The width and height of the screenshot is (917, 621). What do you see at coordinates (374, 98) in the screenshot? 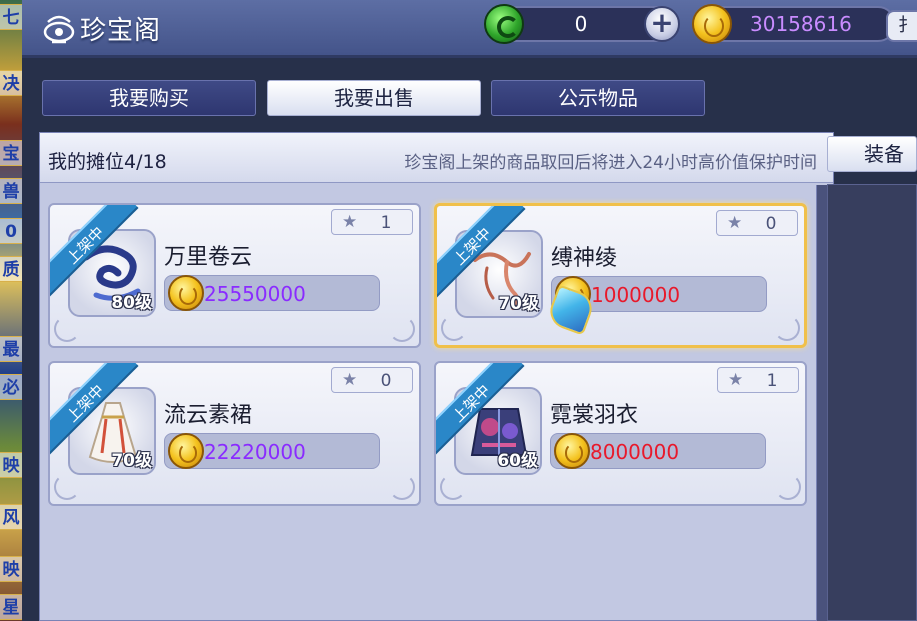
I see `tab-sell: 我要出售` at bounding box center [374, 98].